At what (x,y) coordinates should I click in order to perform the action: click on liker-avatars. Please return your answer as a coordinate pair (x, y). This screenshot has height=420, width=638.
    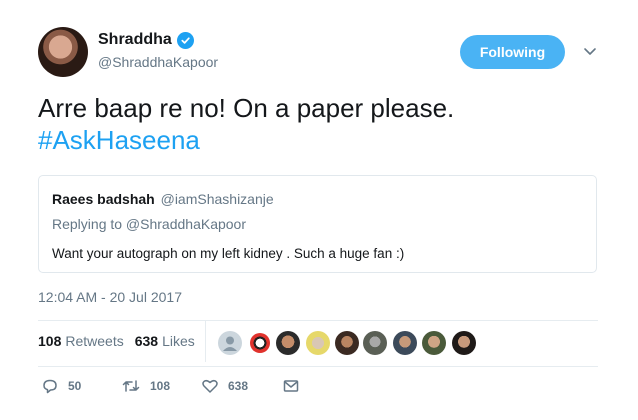
    Looking at the image, I should click on (353, 343).